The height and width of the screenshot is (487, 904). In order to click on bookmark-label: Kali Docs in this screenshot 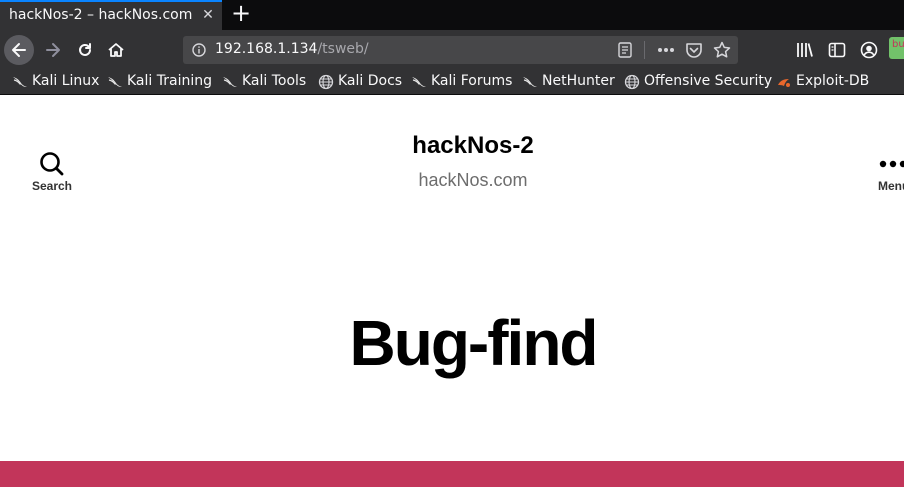, I will do `click(370, 81)`.